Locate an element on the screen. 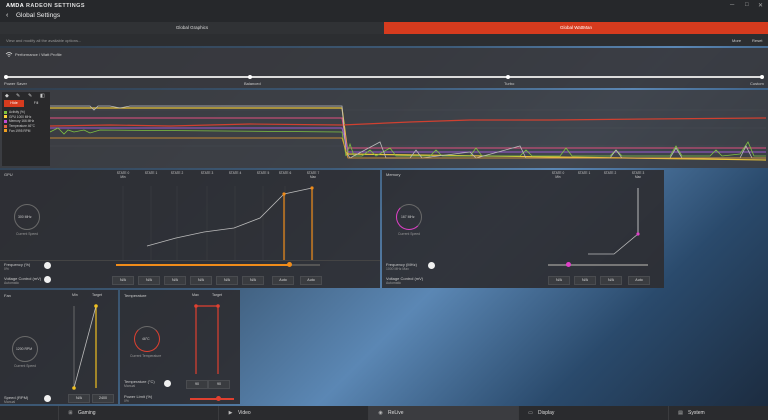 Image resolution: width=768 pixels, height=420 pixels. nav-display: ▭ Display is located at coordinates (593, 413).